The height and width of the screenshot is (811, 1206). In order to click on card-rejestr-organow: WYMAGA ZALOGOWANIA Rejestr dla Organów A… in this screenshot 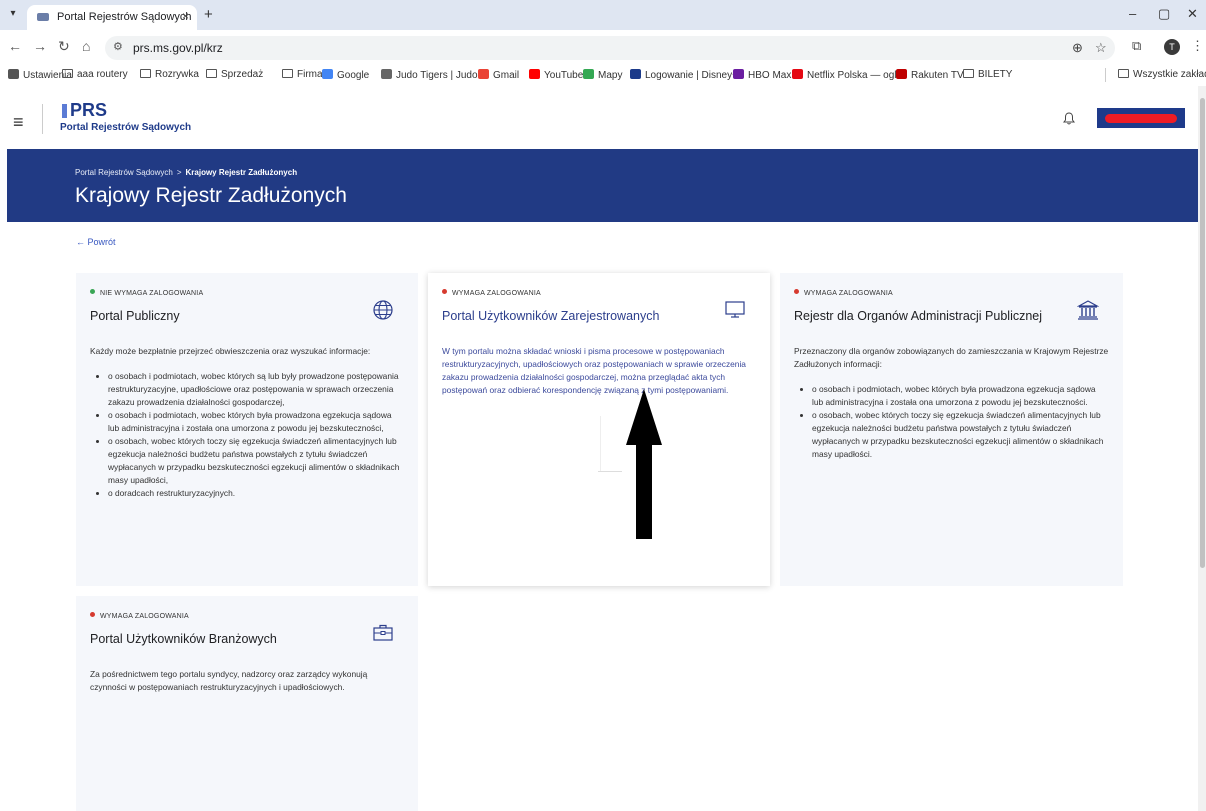, I will do `click(951, 429)`.